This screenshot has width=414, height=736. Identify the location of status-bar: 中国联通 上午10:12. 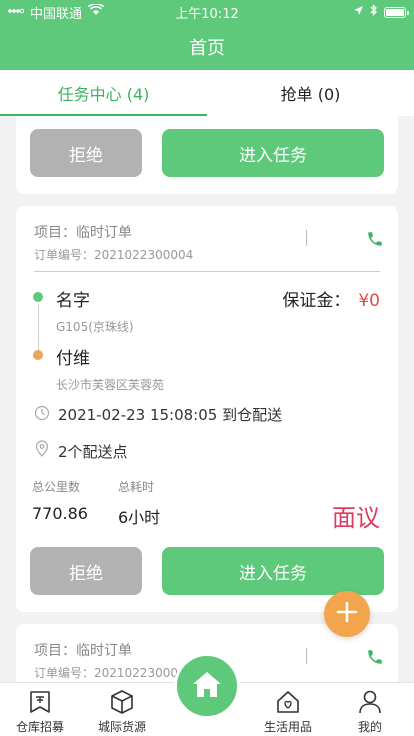
(207, 12).